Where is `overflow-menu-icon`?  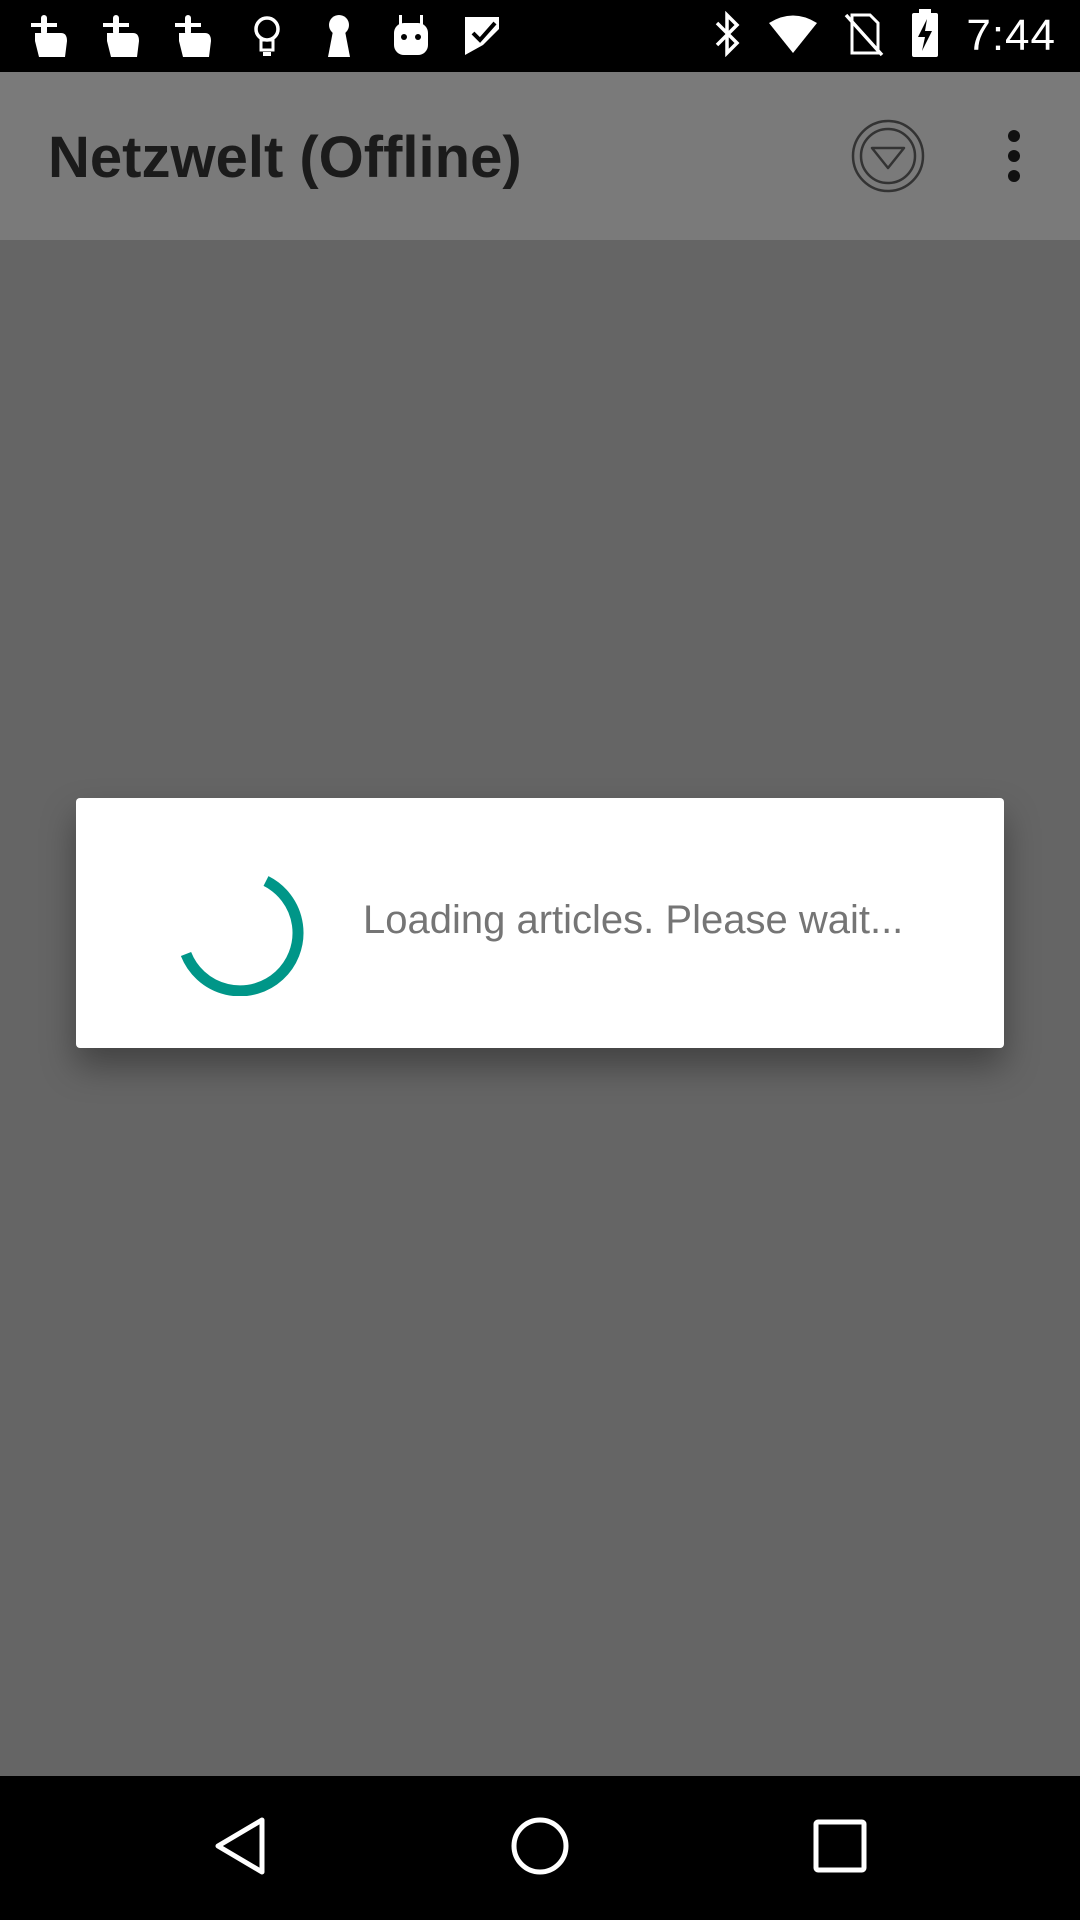
overflow-menu-icon is located at coordinates (1014, 158).